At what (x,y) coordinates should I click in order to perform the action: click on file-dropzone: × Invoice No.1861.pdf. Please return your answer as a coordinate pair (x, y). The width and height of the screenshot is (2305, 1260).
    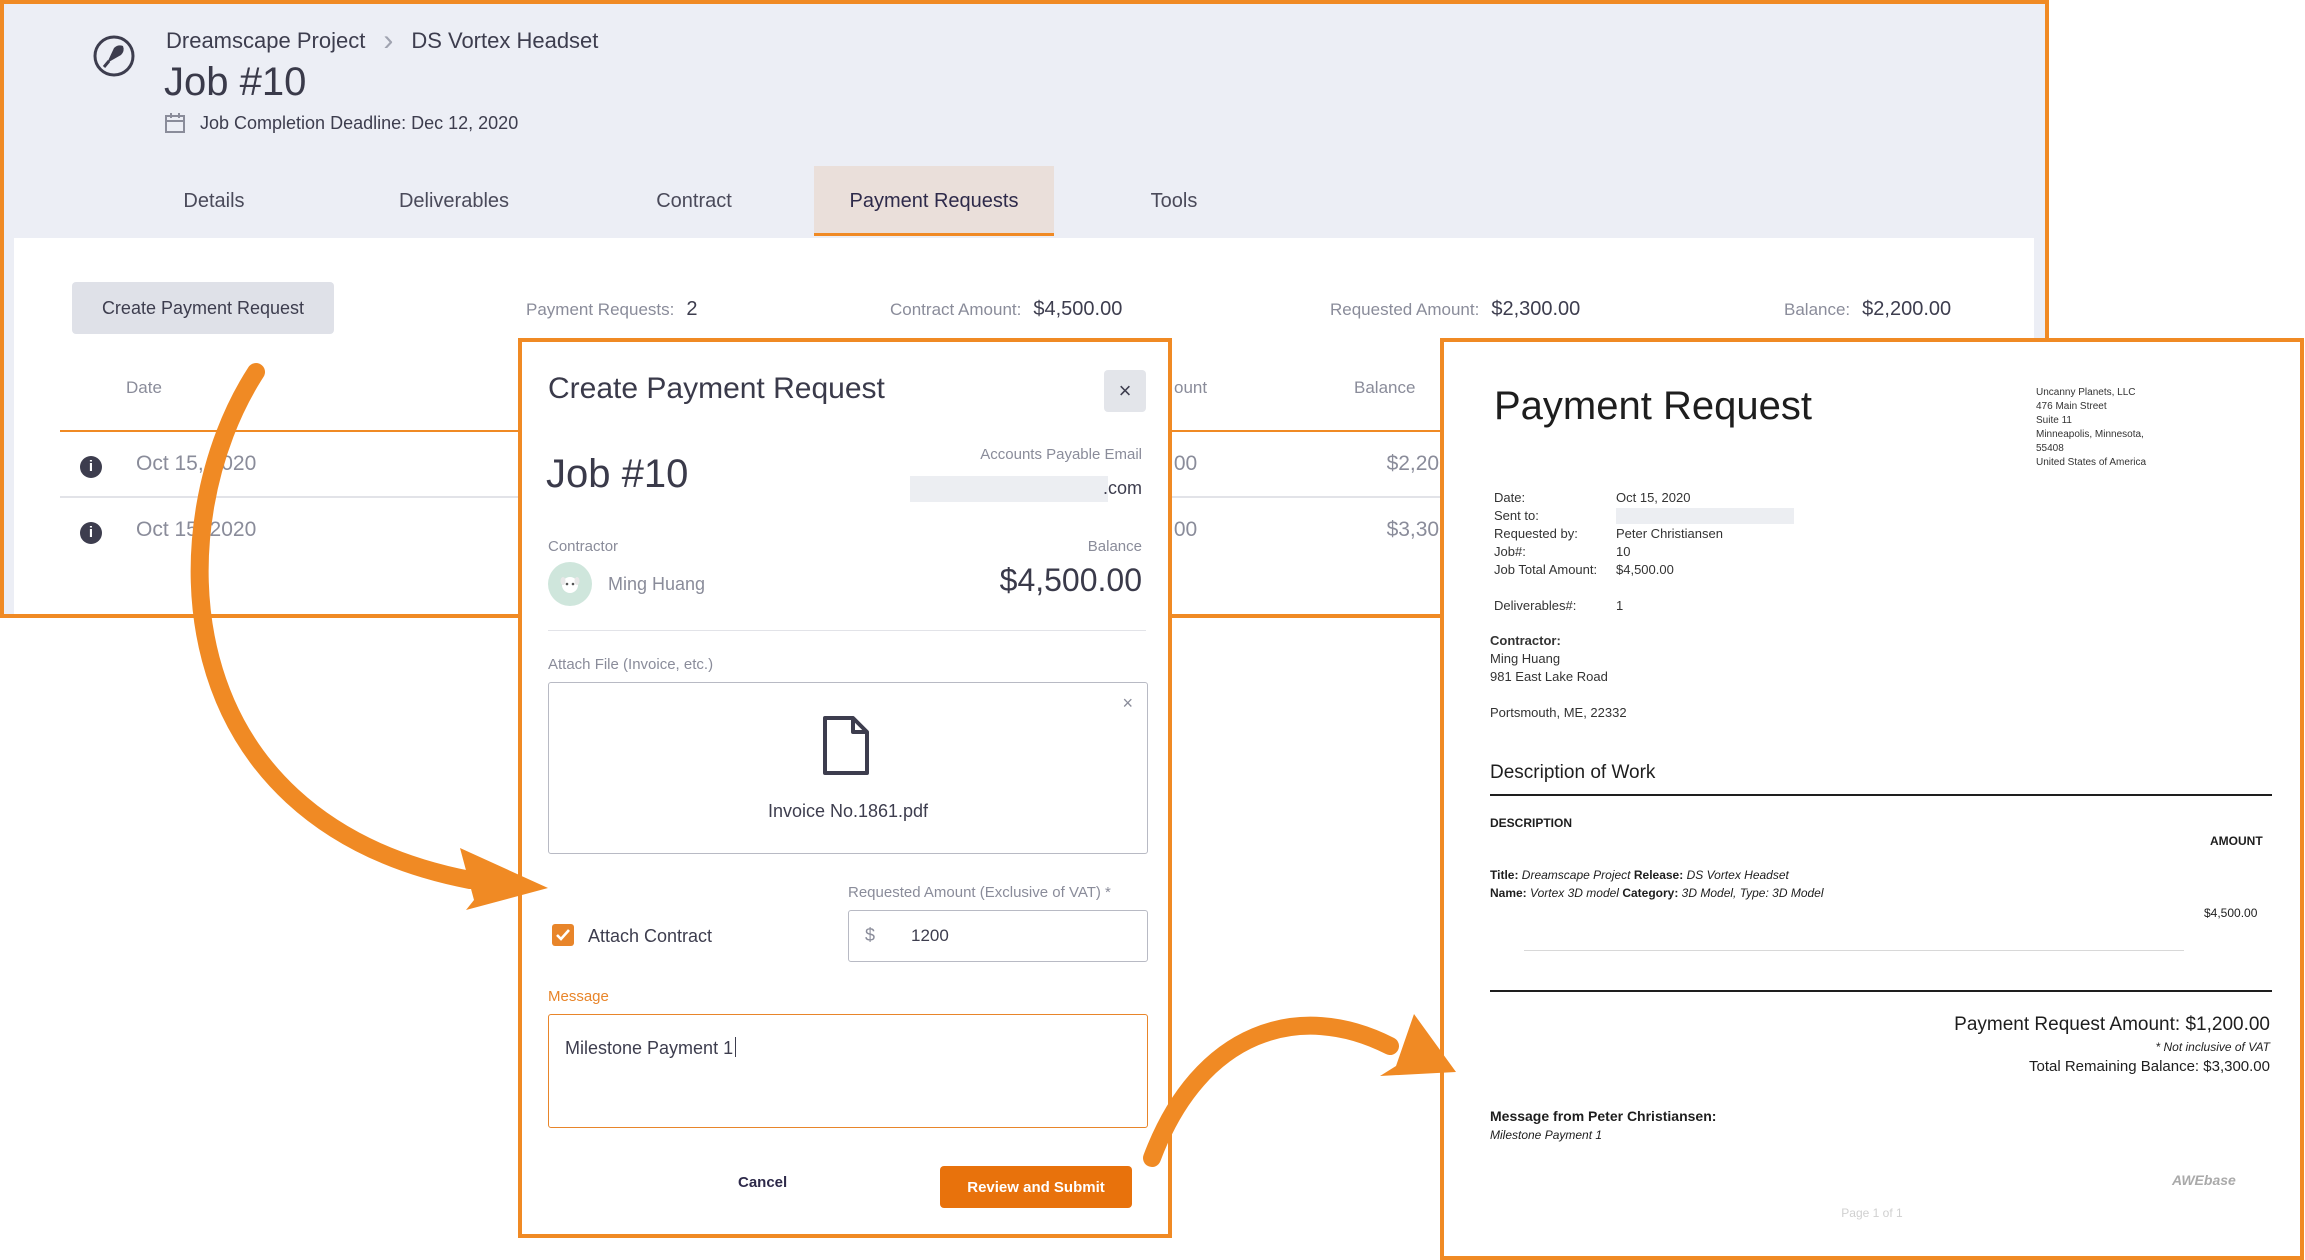
    Looking at the image, I should click on (848, 768).